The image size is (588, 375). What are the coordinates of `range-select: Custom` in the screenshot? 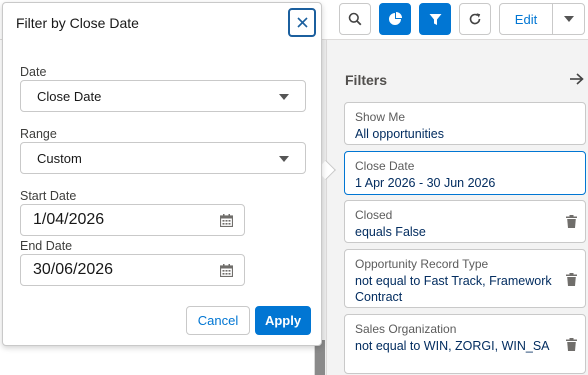 It's located at (163, 158).